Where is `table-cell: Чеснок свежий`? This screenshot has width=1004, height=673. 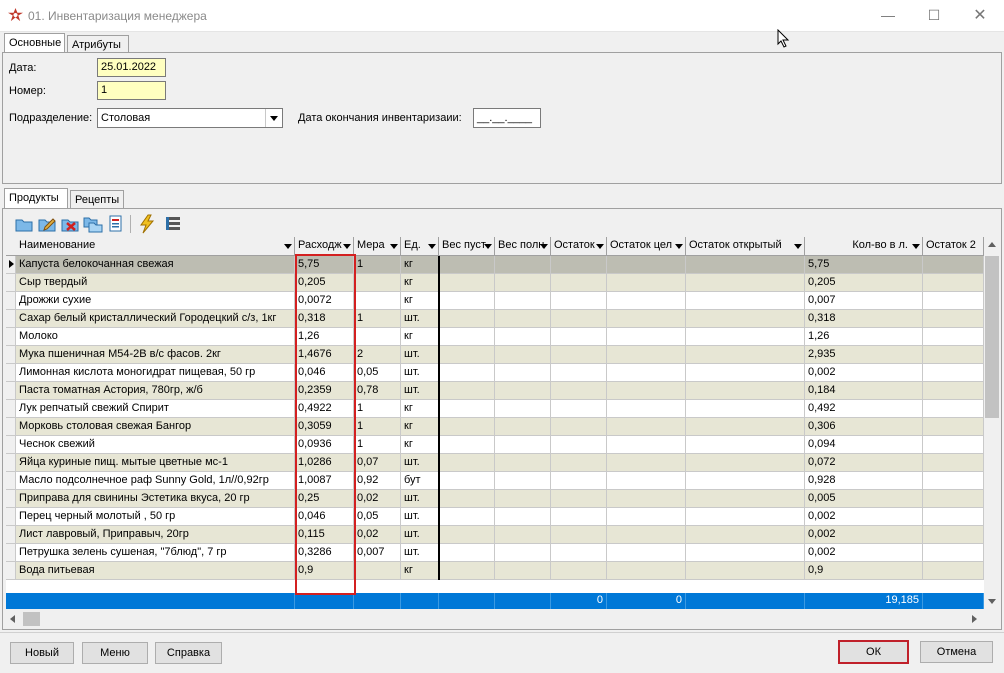 table-cell: Чеснок свежий is located at coordinates (155, 445).